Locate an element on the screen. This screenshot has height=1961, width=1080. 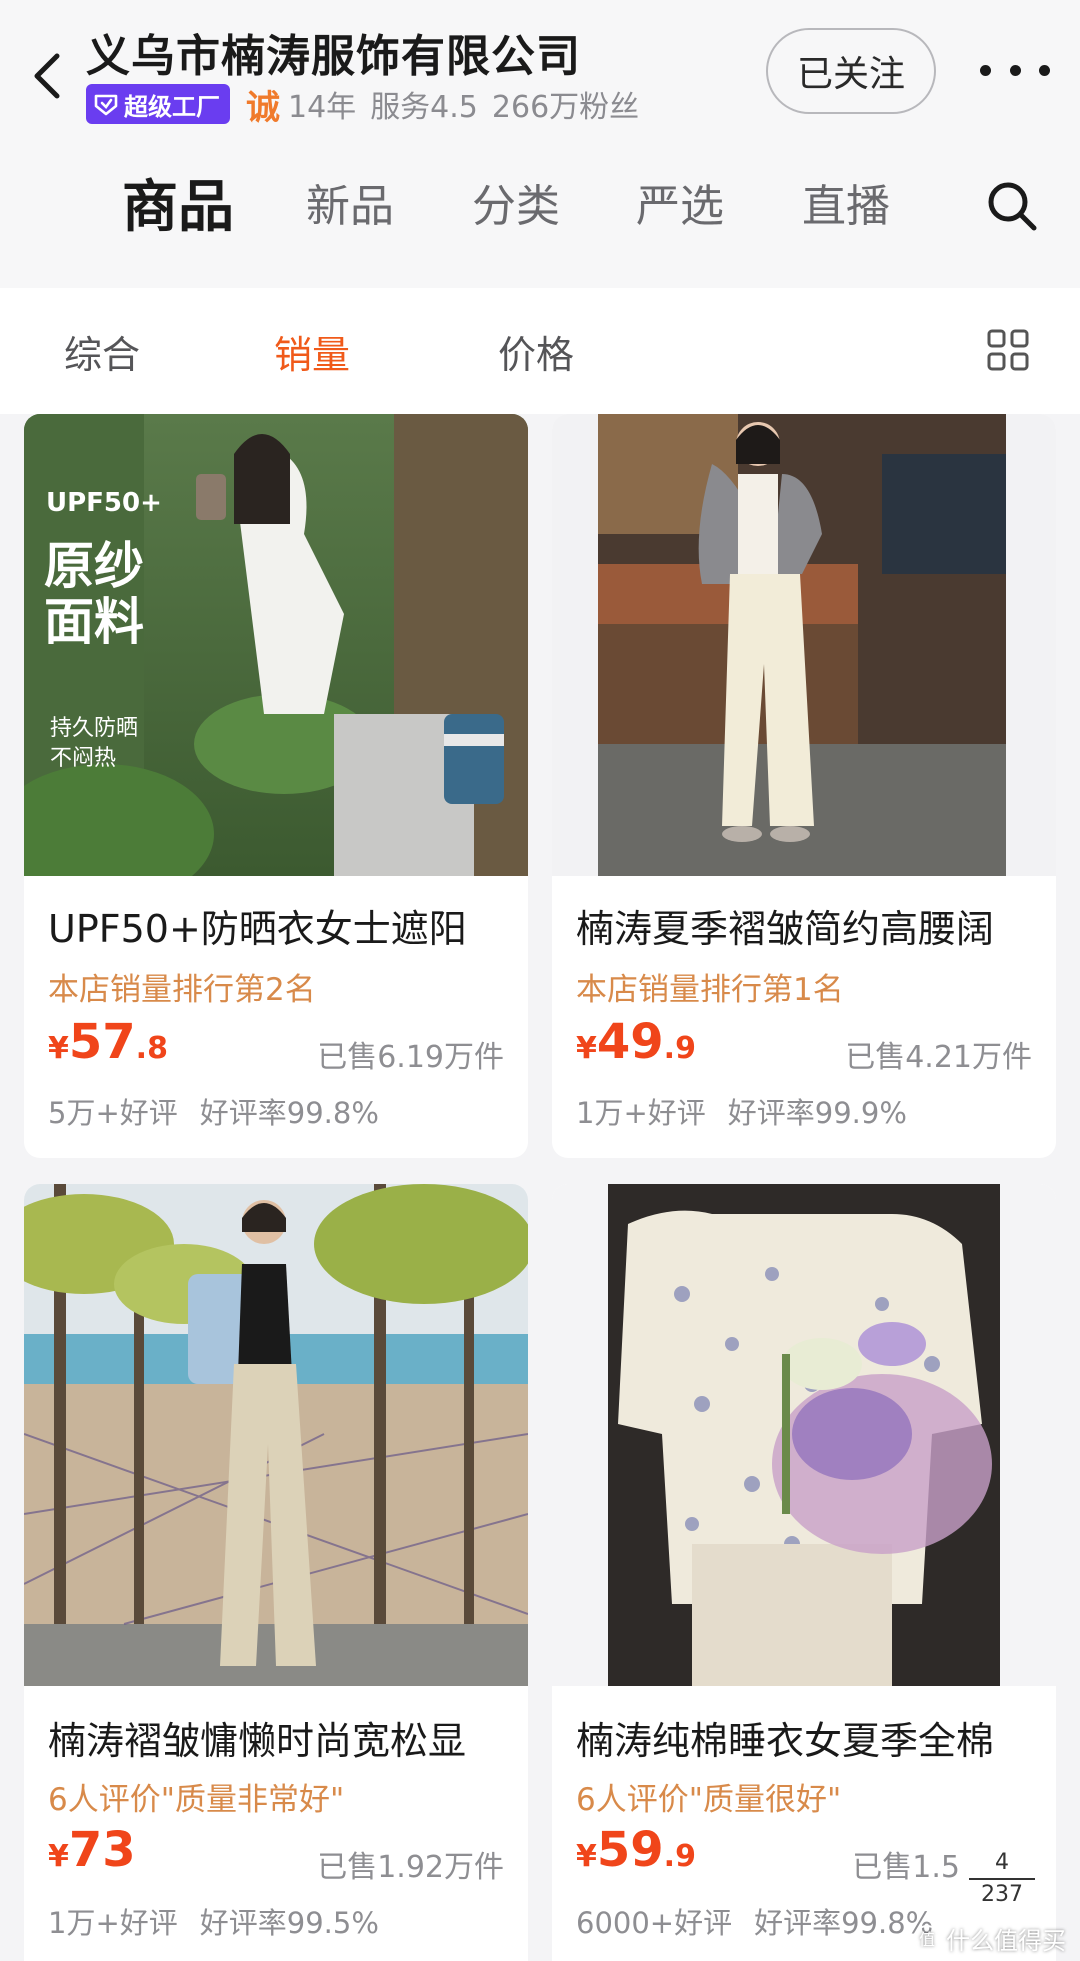
product-reviews: 6000+好评 好评率99.8% is located at coordinates (754, 1921).